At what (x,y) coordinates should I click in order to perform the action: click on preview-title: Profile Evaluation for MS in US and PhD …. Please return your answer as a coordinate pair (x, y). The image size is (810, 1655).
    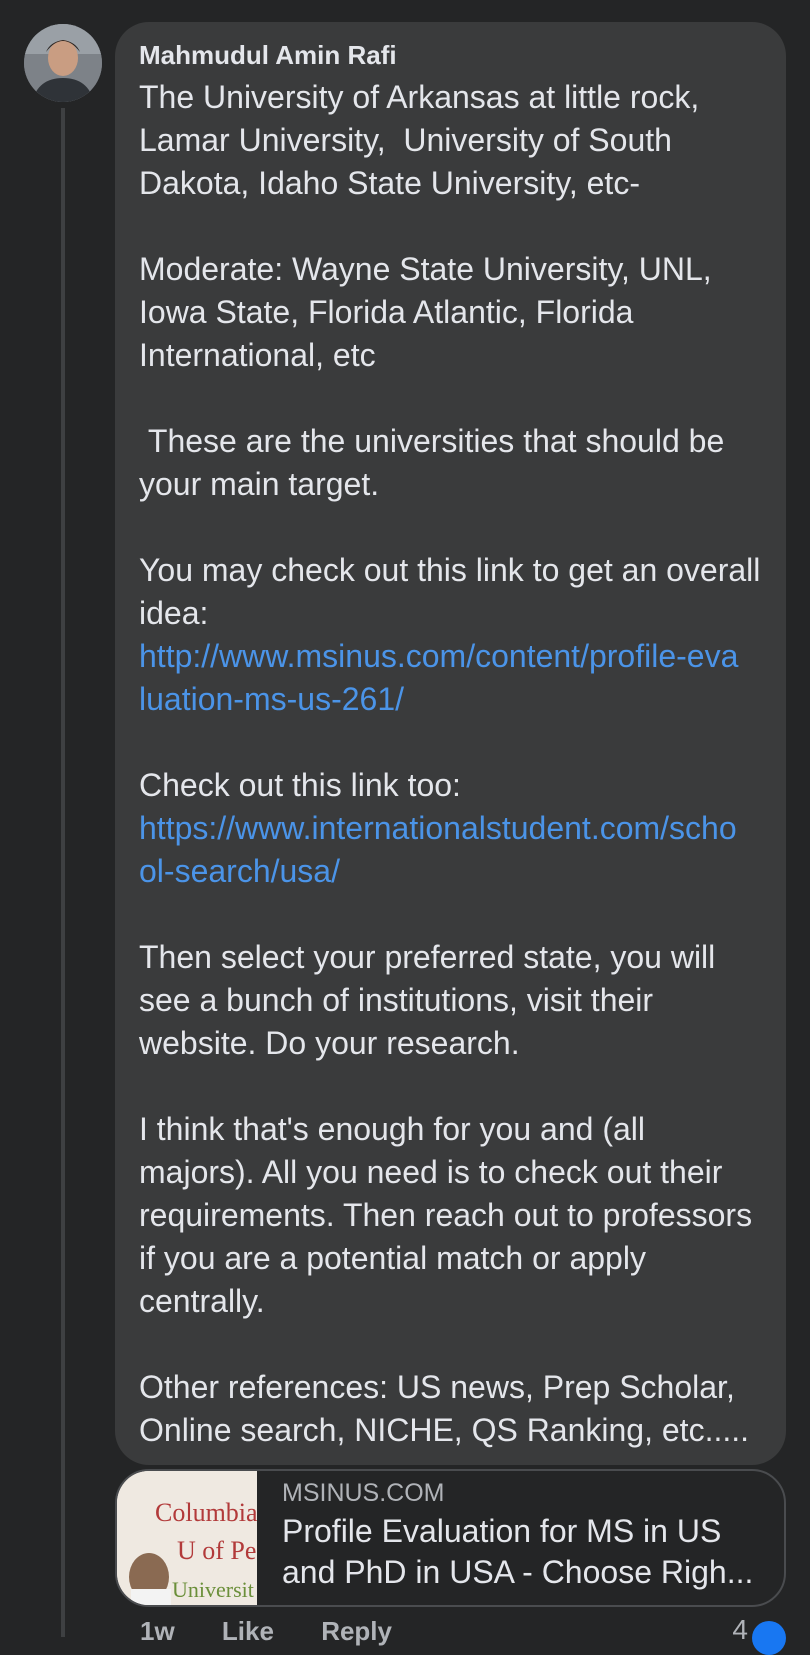
    Looking at the image, I should click on (518, 1551).